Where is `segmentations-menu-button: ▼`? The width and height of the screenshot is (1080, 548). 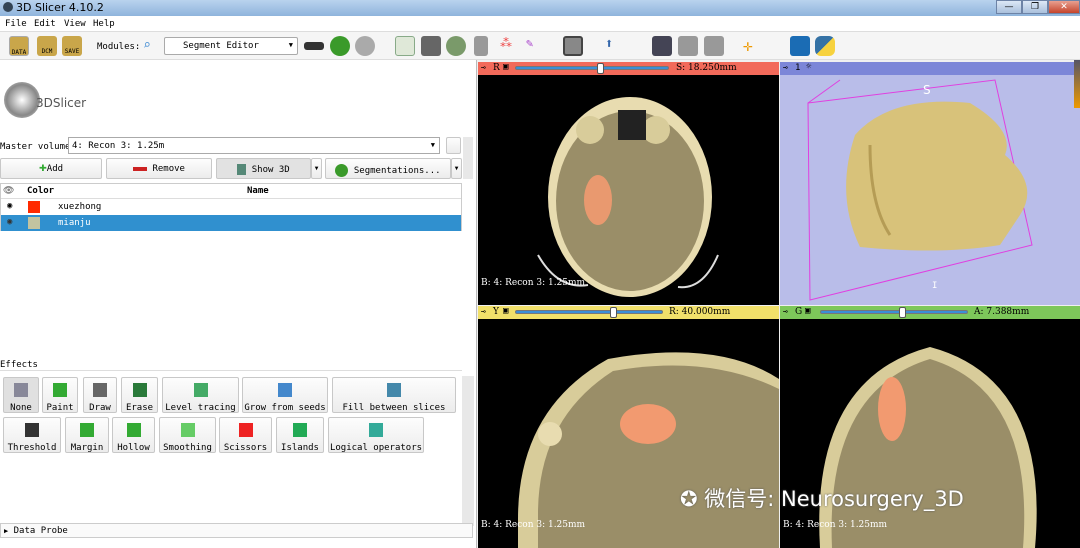
segmentations-menu-button: ▼ is located at coordinates (456, 168).